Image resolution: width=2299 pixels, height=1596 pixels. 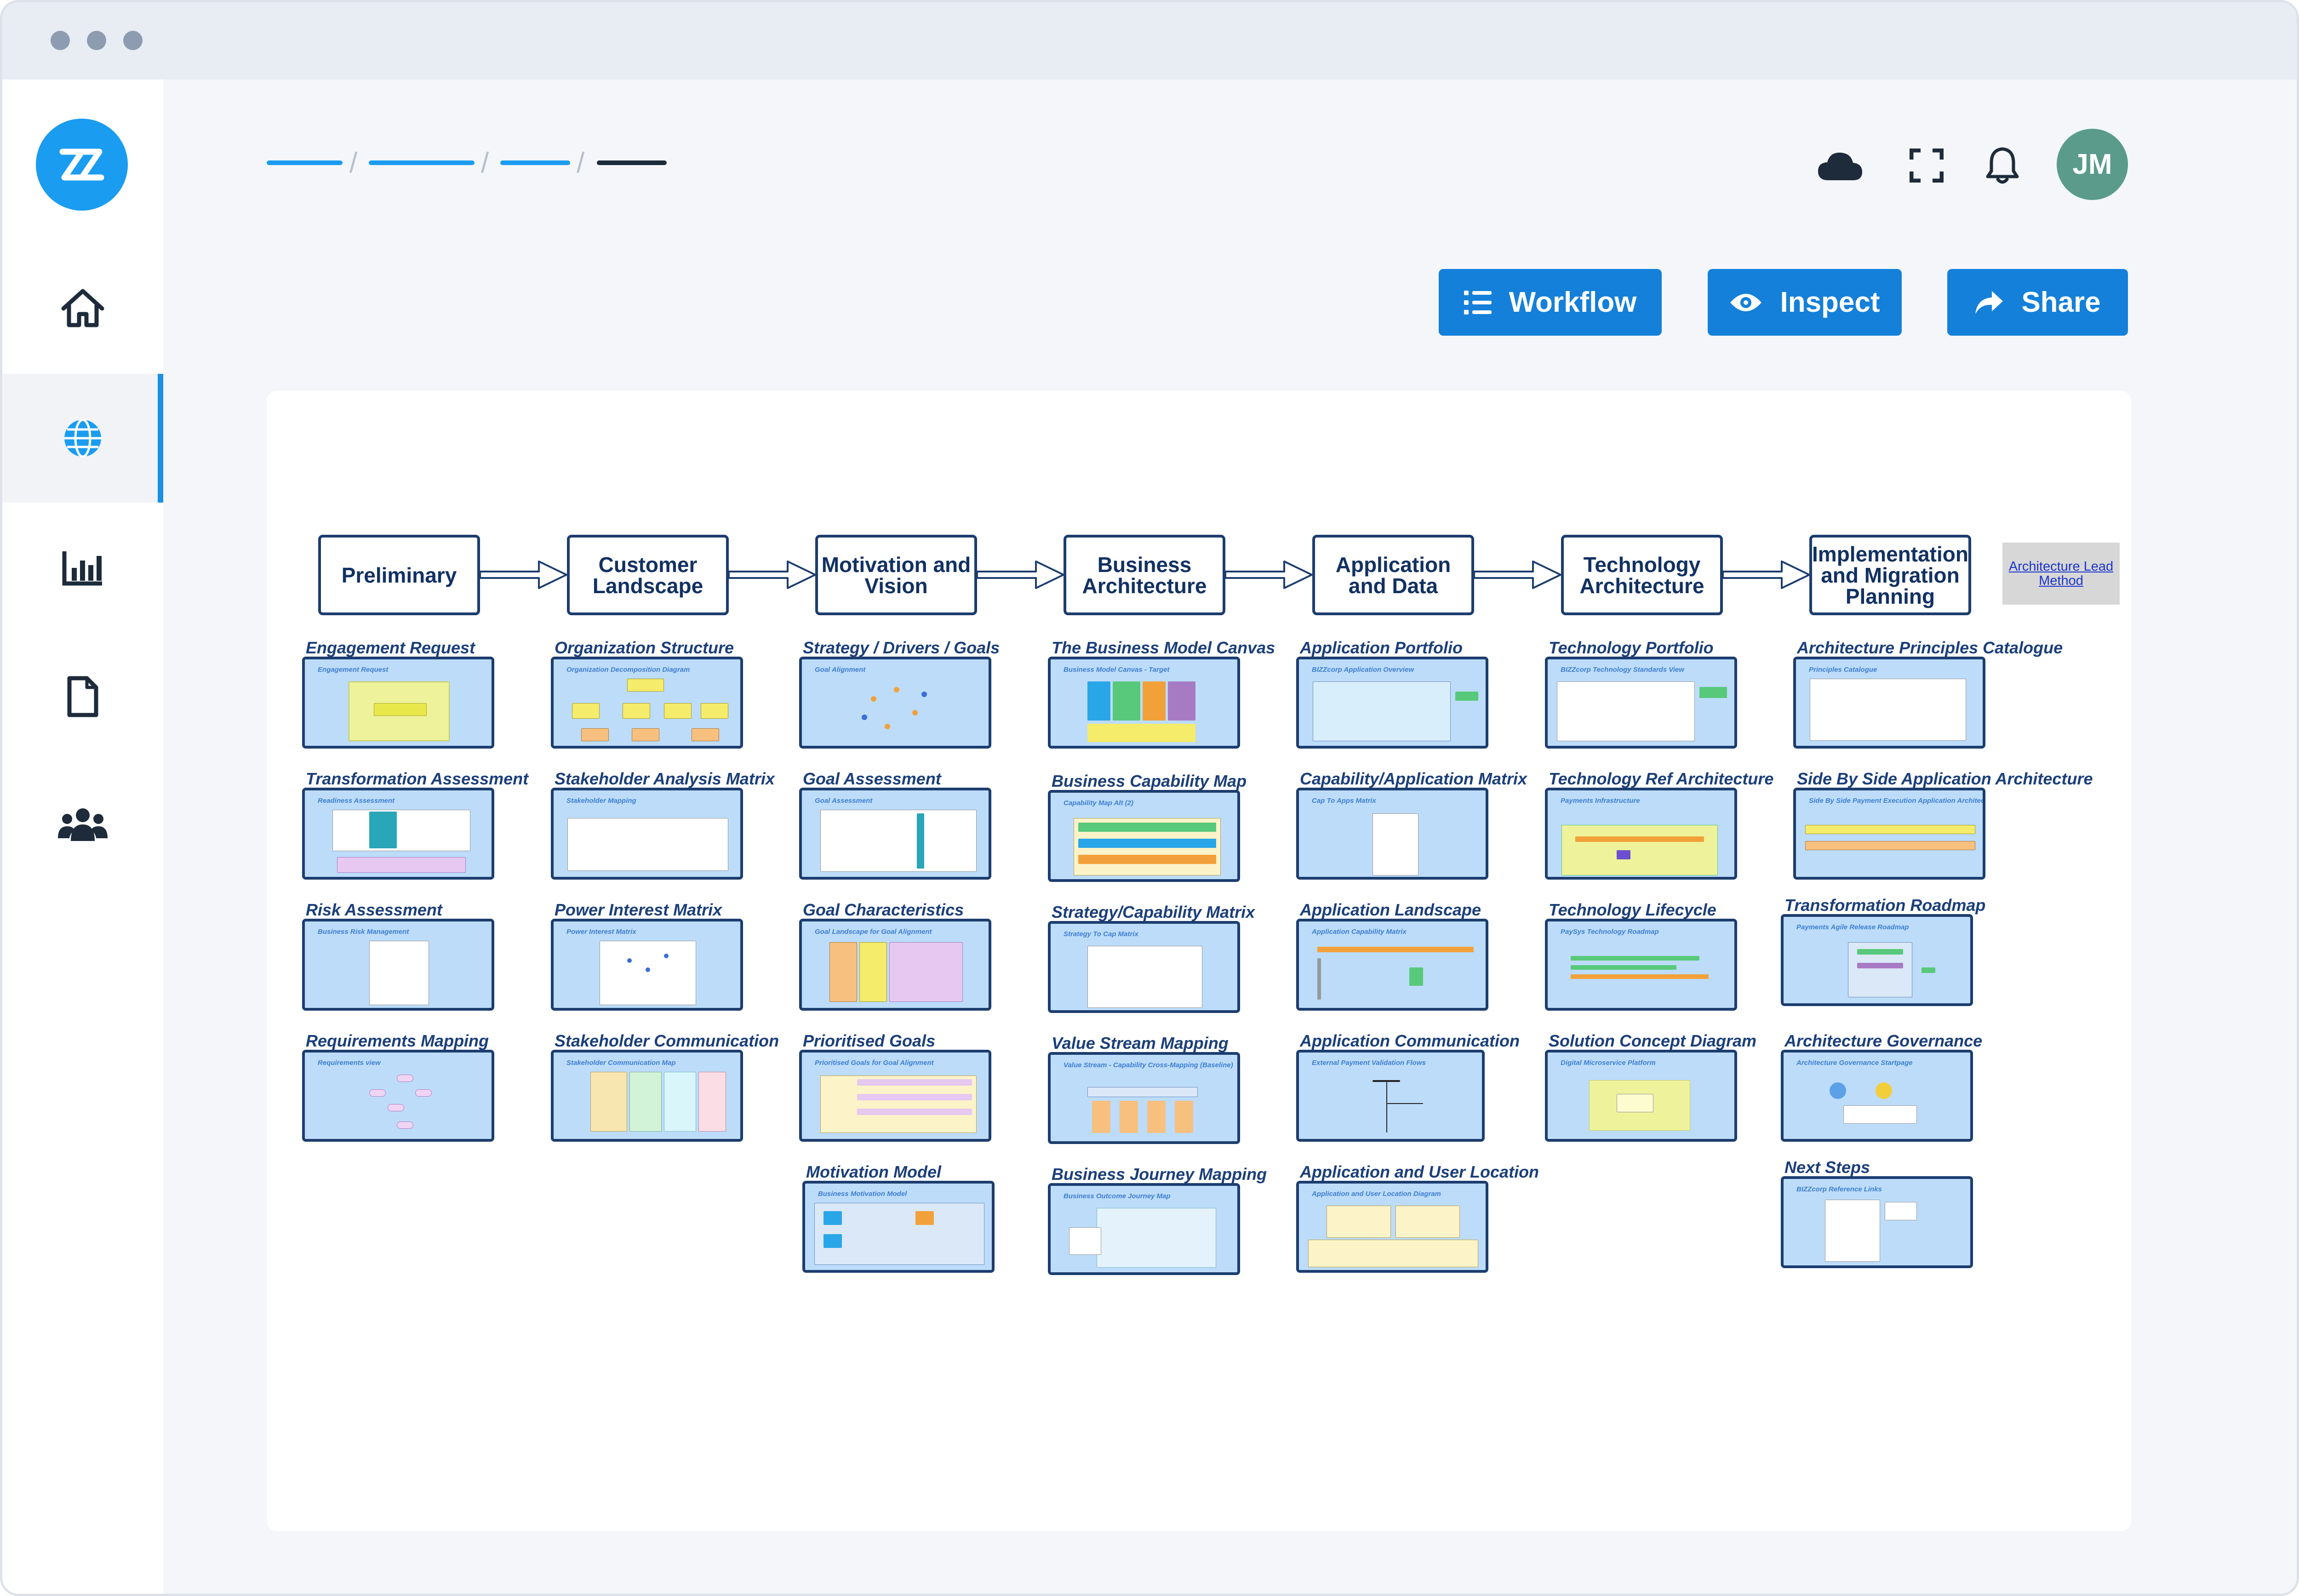 What do you see at coordinates (1642, 575) in the screenshot?
I see `phase-technology-architecture: Technology Architecture` at bounding box center [1642, 575].